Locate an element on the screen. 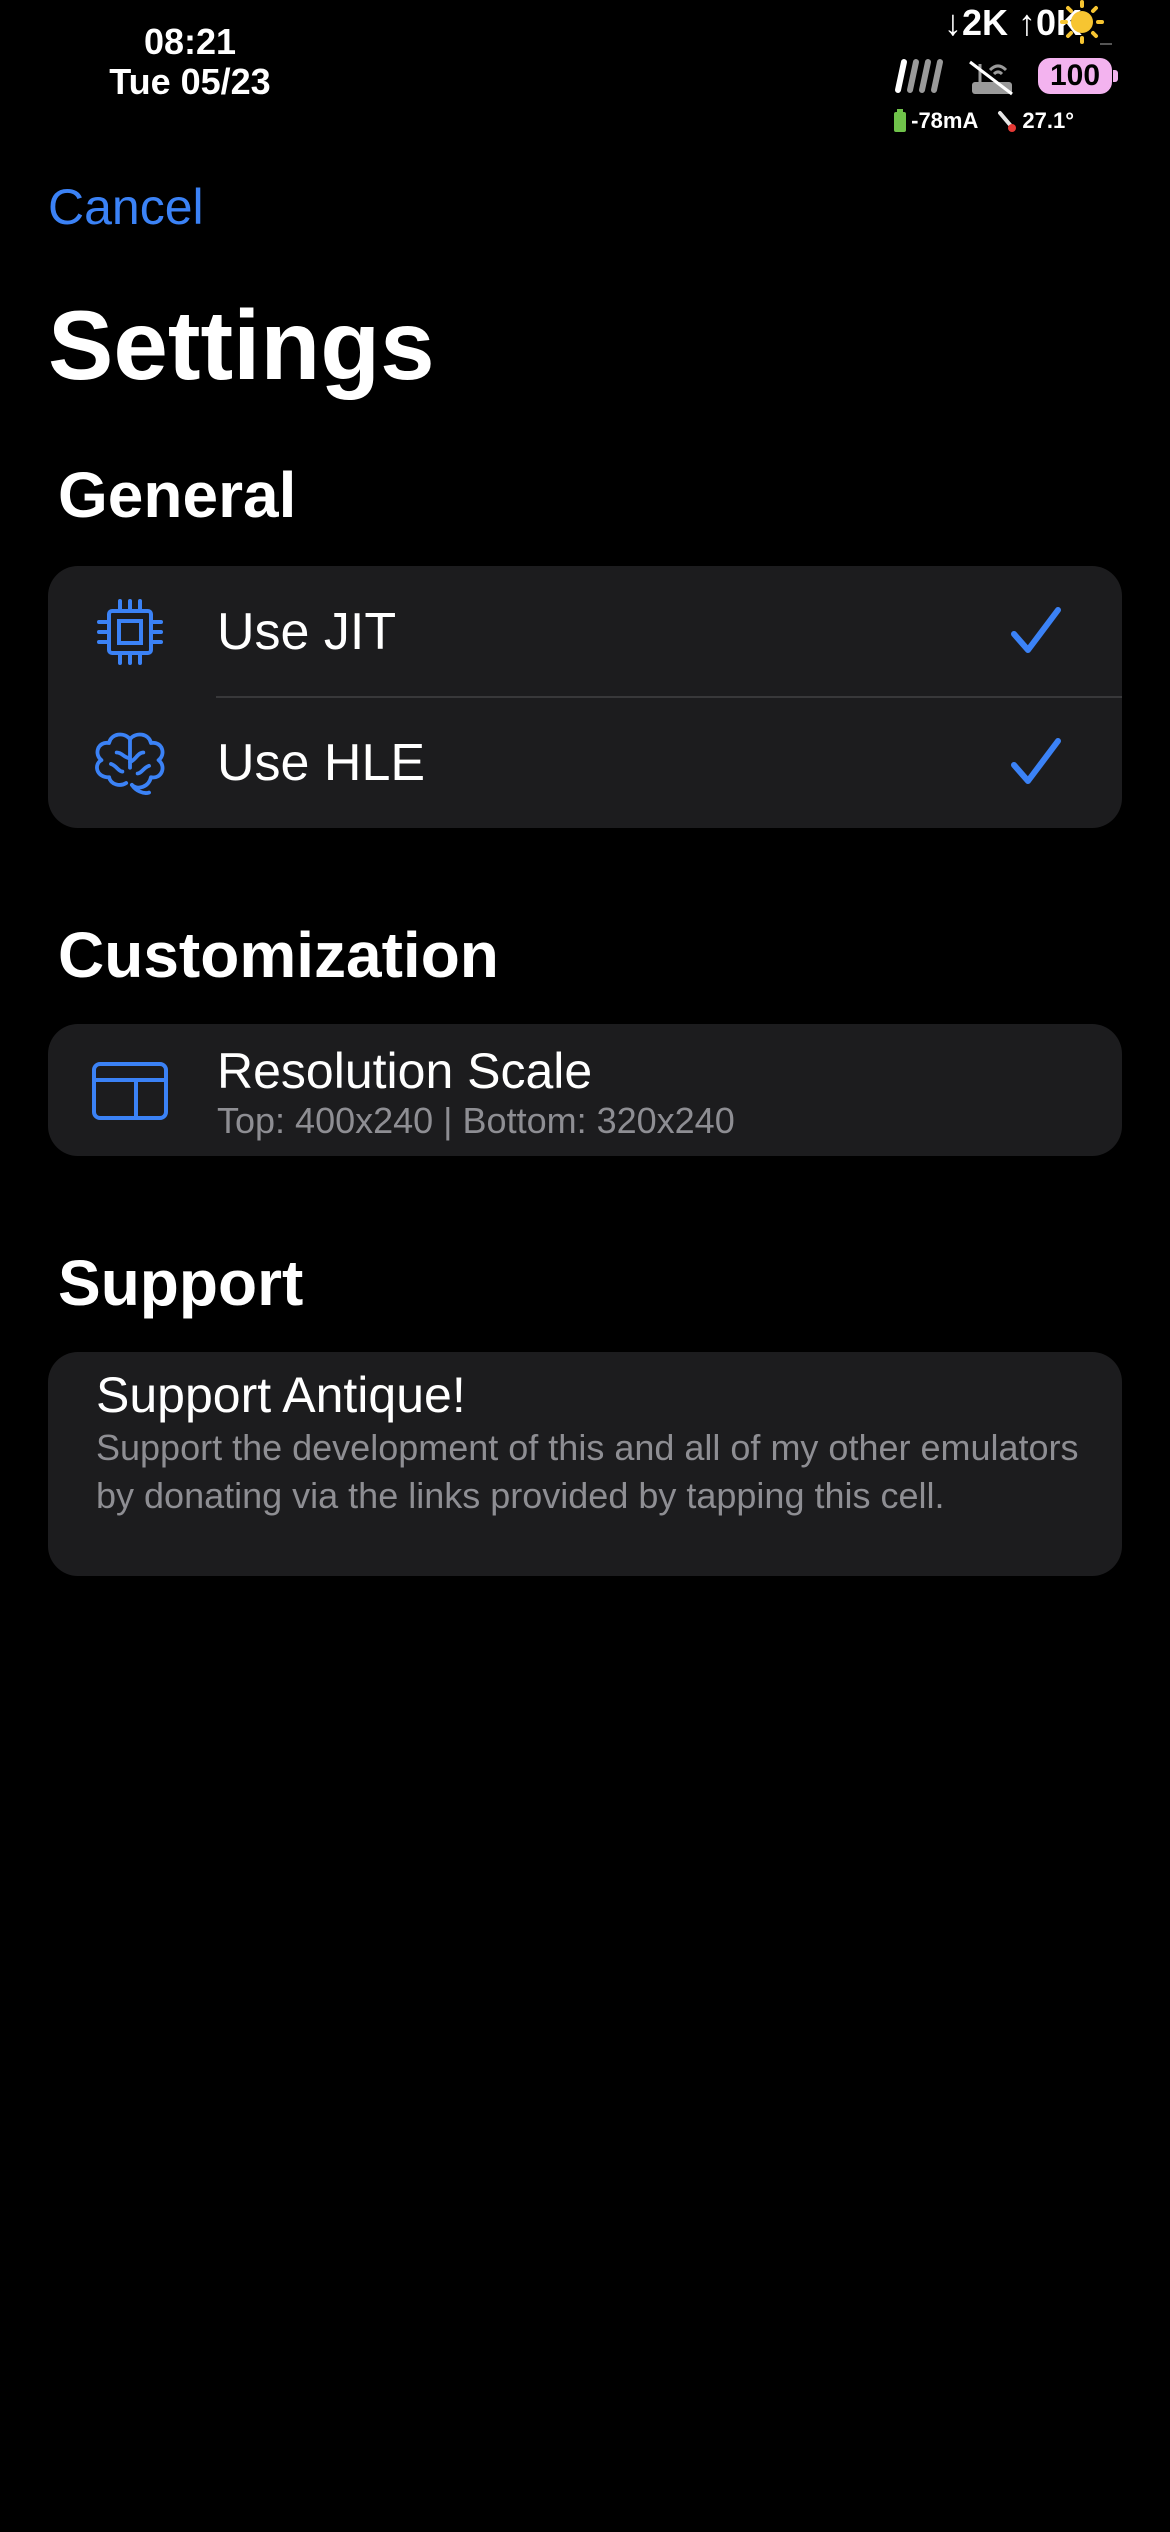 Image resolution: width=1170 pixels, height=2532 pixels. section-title-customization: Customization is located at coordinates (278, 955).